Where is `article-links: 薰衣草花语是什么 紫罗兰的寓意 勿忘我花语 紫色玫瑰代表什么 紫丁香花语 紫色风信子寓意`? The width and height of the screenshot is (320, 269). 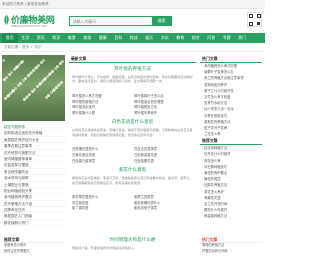 article-links: 薰衣草花语是什么 紫罗兰的寓意 勿忘我花语 紫色玫瑰代表什么 紫丁香花语 紫色风信子寓意 is located at coordinates (132, 203).